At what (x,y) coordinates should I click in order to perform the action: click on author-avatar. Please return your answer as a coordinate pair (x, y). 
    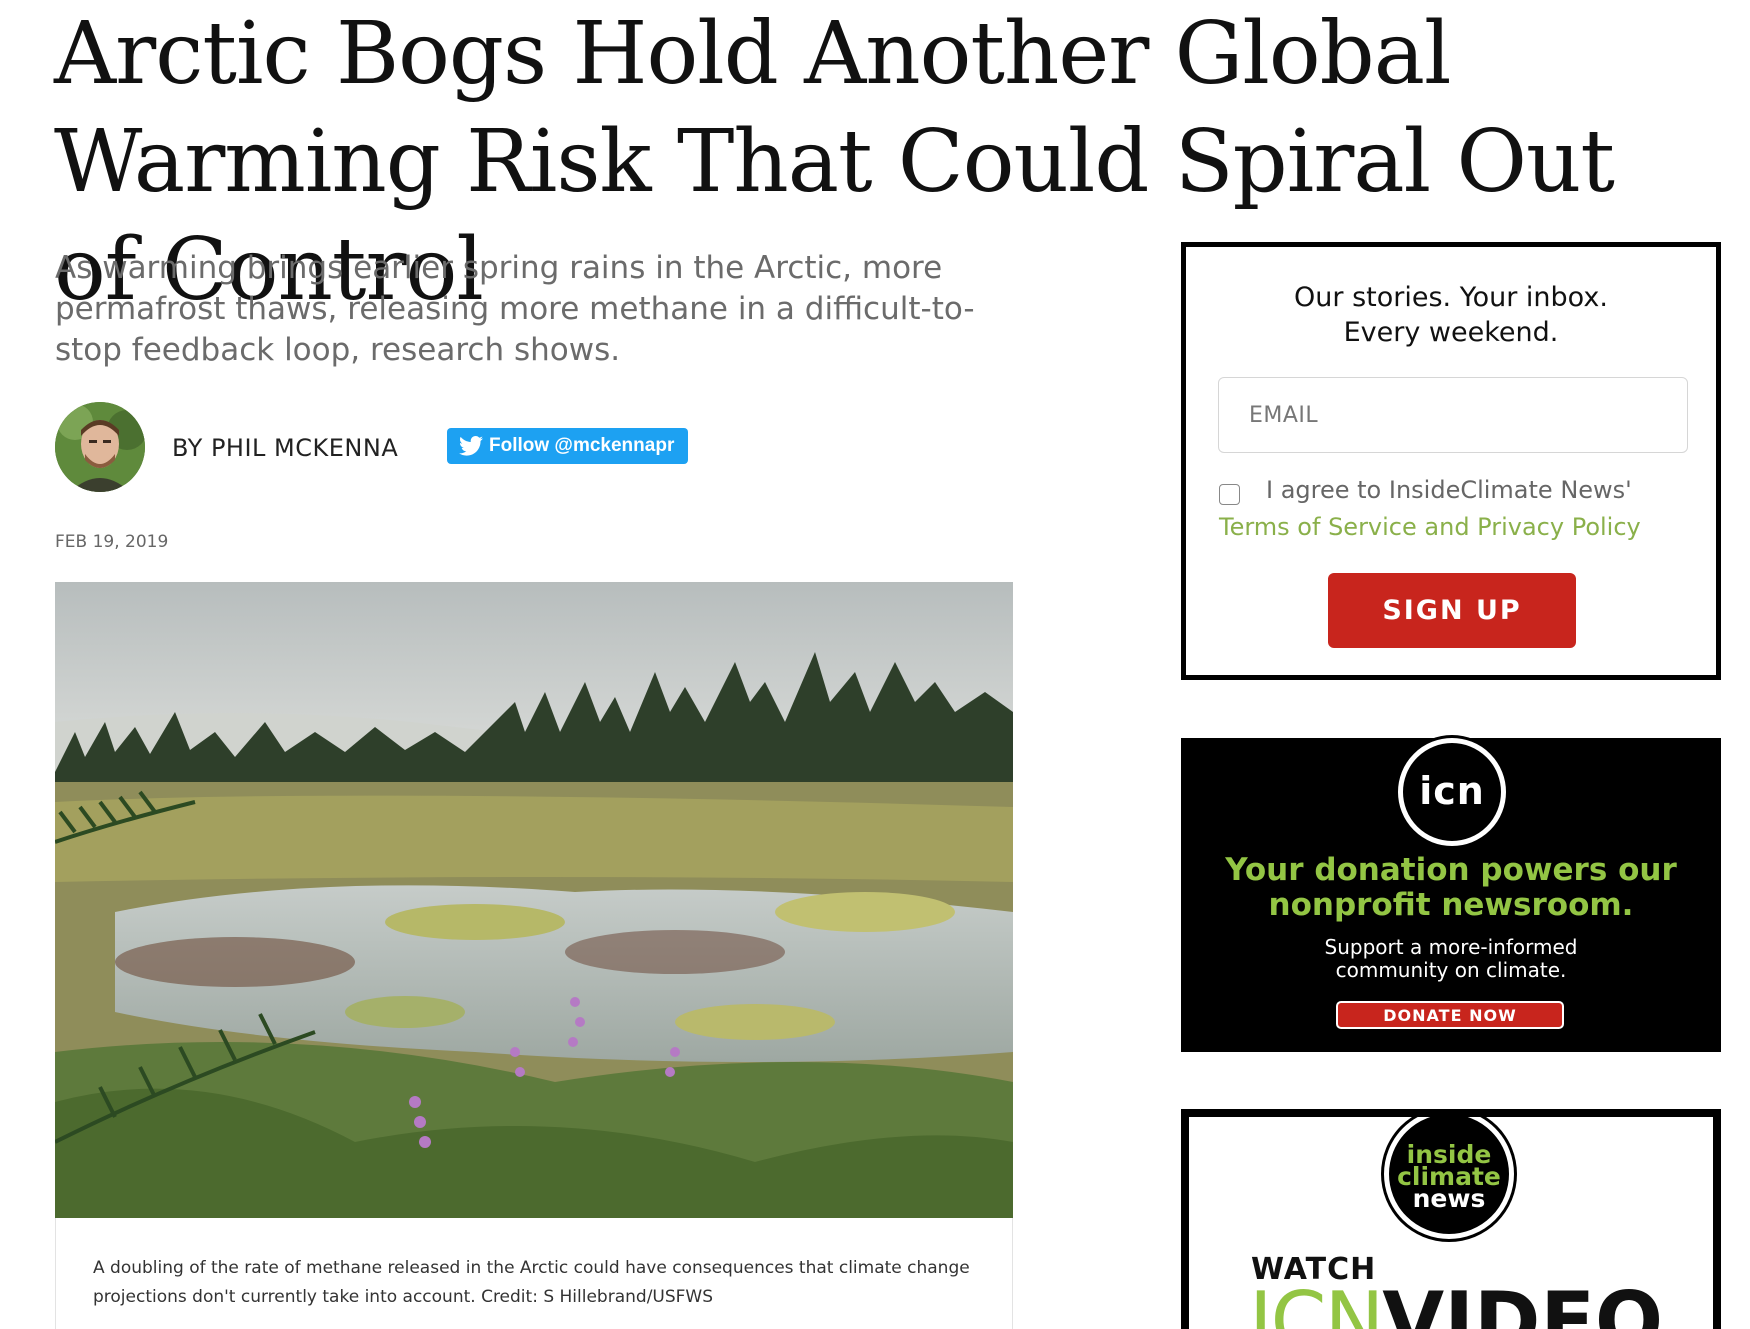
    Looking at the image, I should click on (100, 447).